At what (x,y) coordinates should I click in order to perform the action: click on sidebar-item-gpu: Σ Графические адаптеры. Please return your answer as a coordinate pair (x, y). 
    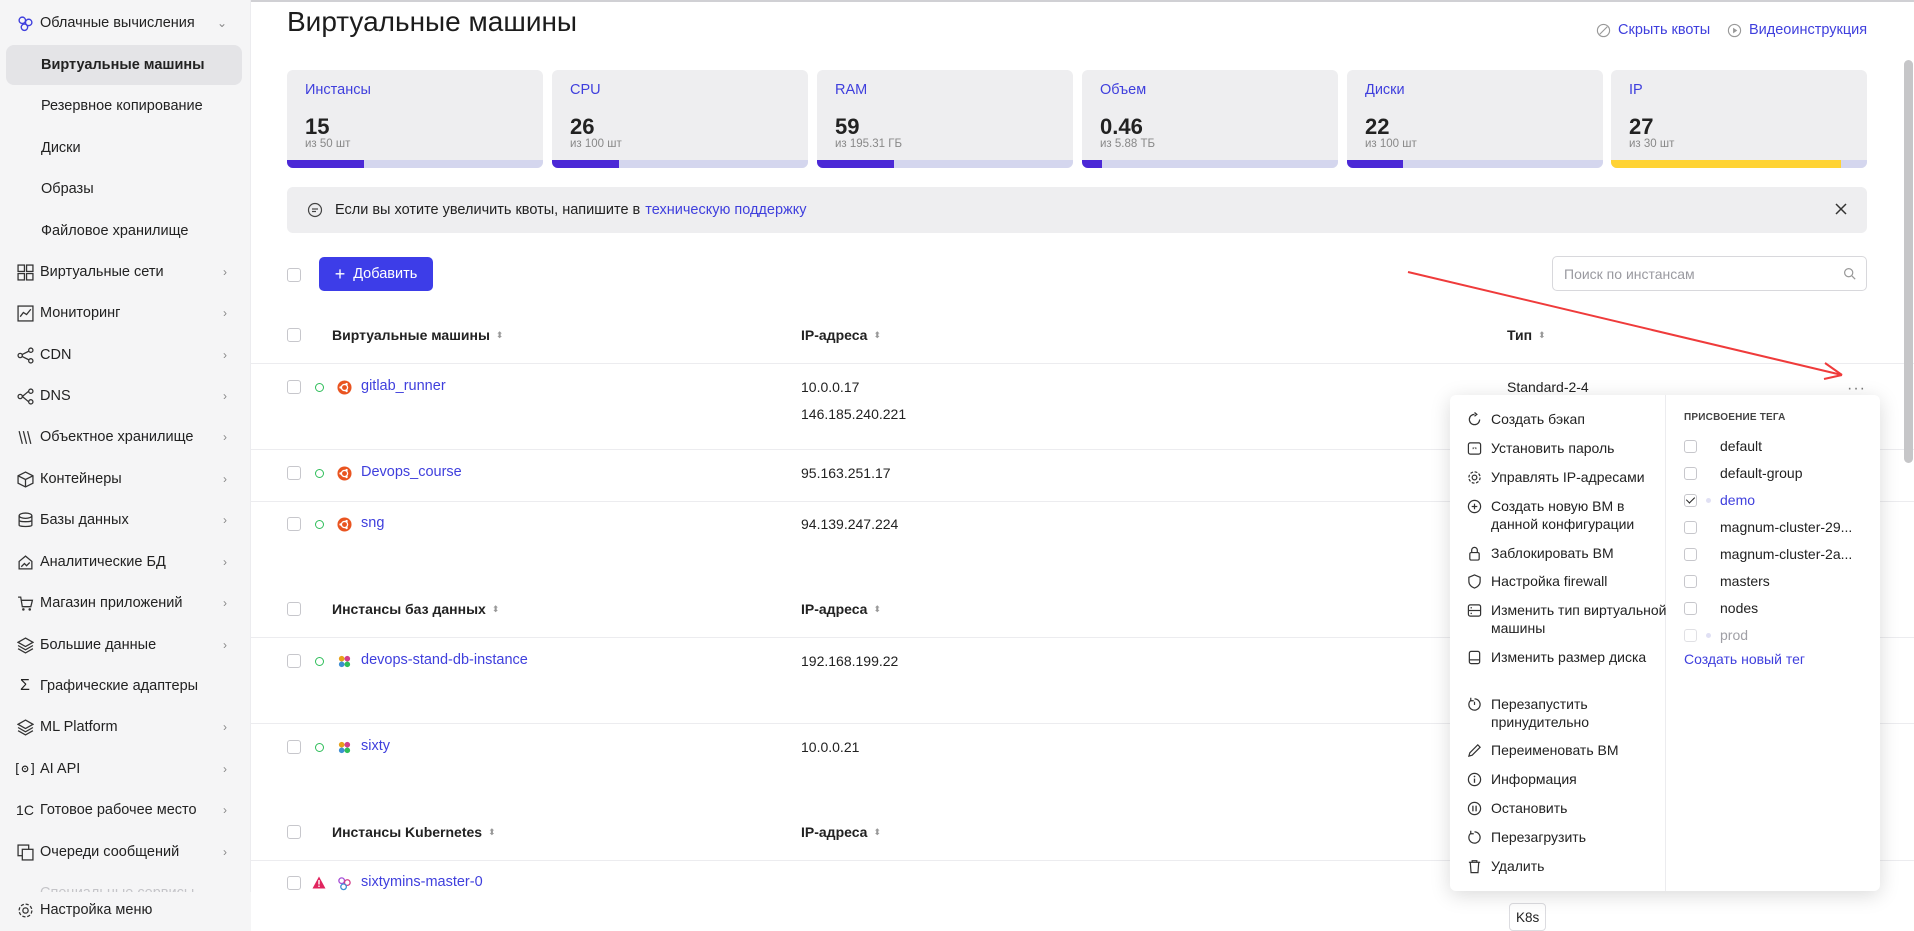
    Looking at the image, I should click on (125, 686).